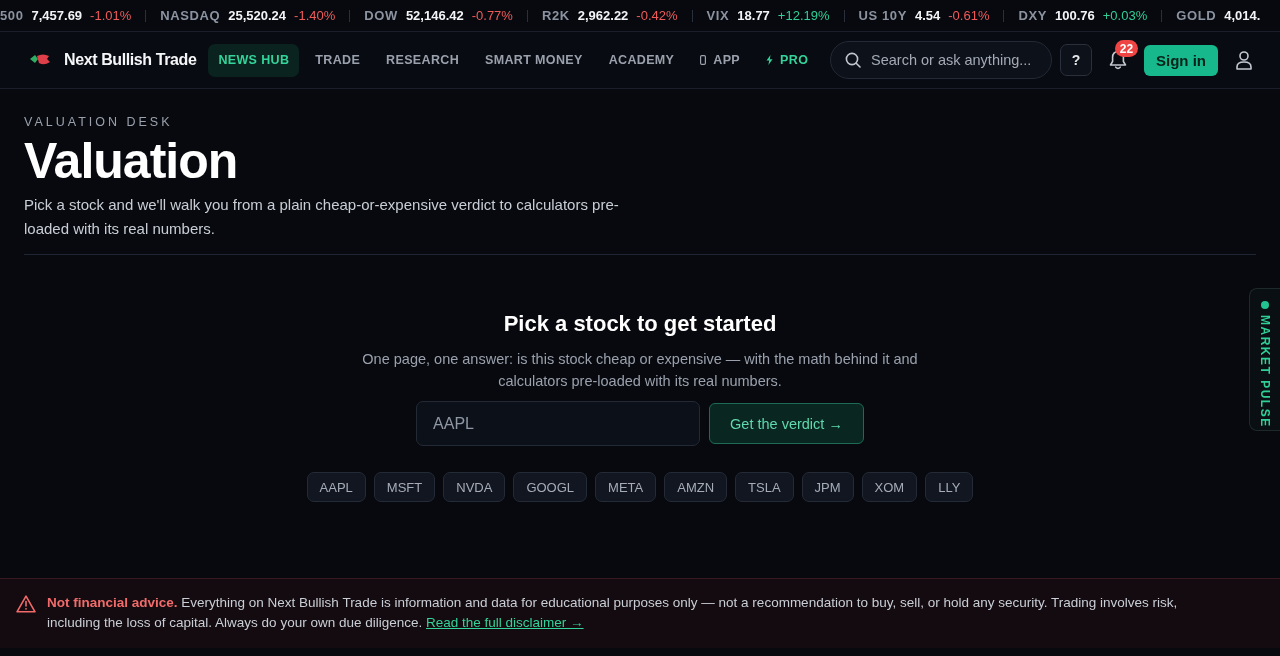 This screenshot has height=656, width=1280. I want to click on ticker-price: 52,146.42, so click(434, 15).